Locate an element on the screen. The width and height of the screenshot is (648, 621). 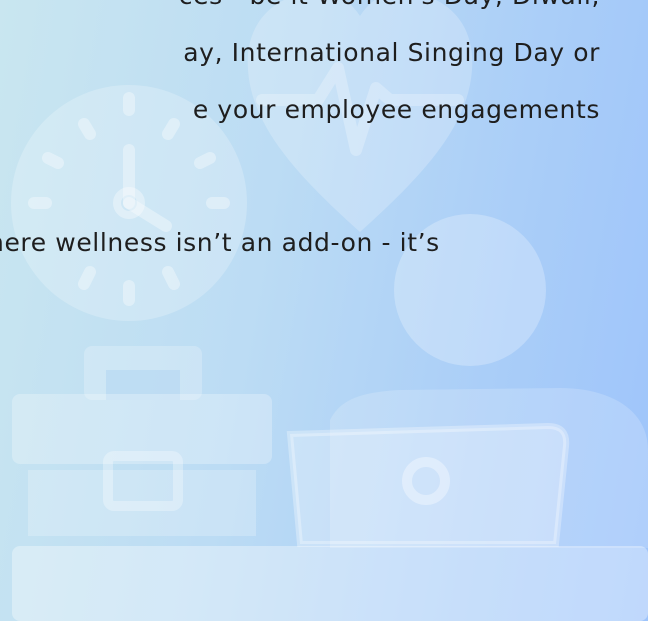
paragraph-line-5: here wellness isn’t an add-on - it’s is located at coordinates (220, 242).